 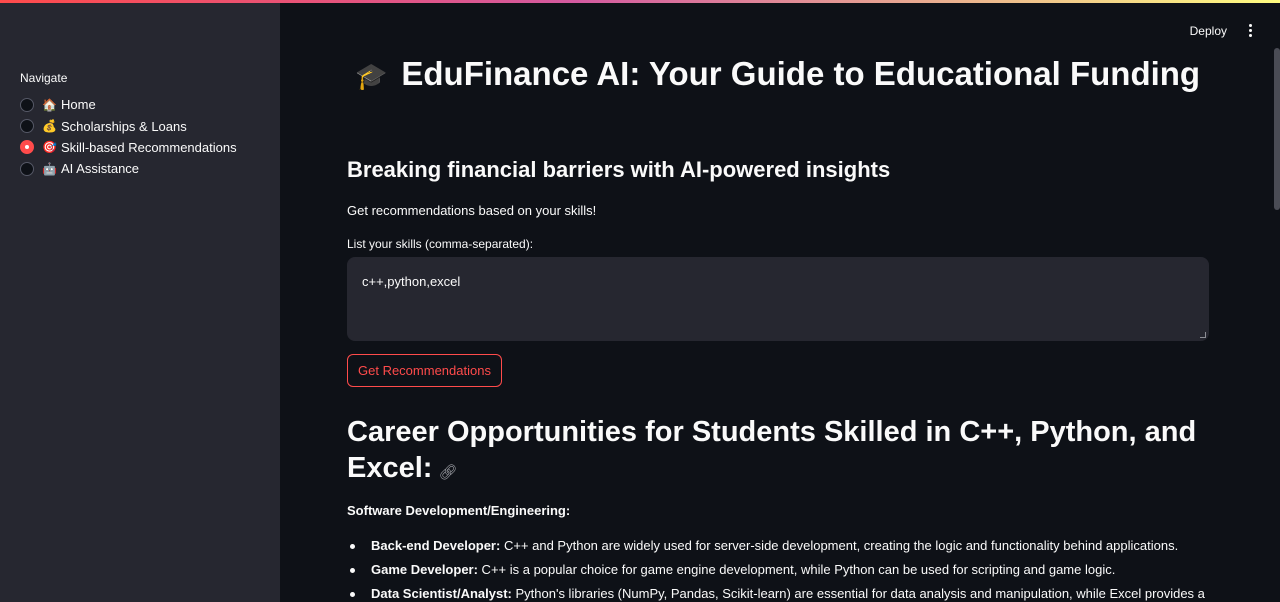 What do you see at coordinates (440, 244) in the screenshot?
I see `skills-field-label: List your skills (comma-separated):` at bounding box center [440, 244].